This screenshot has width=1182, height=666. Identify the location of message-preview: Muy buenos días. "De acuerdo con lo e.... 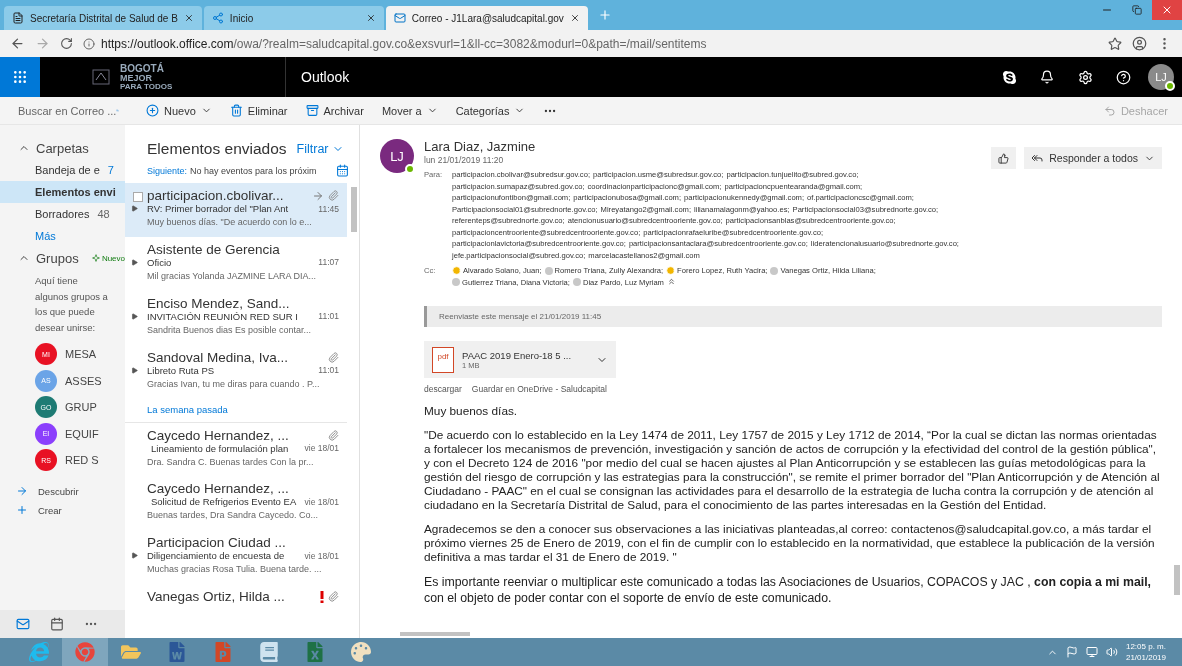
(230, 221).